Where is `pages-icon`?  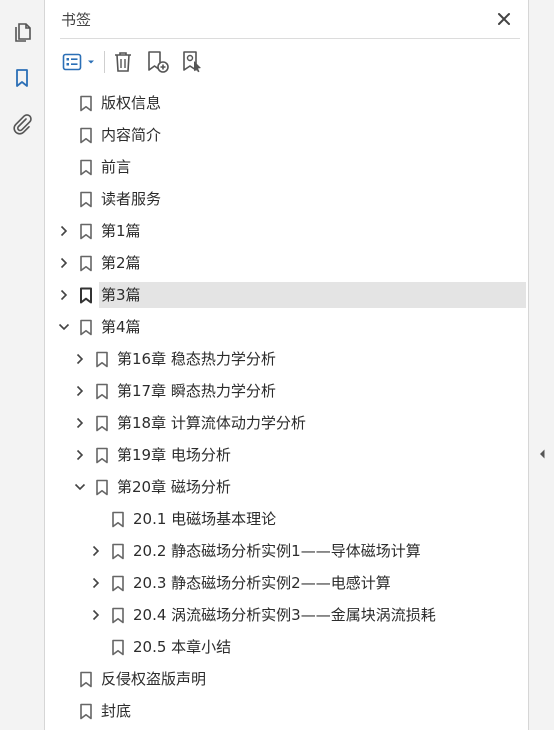 pages-icon is located at coordinates (23, 32).